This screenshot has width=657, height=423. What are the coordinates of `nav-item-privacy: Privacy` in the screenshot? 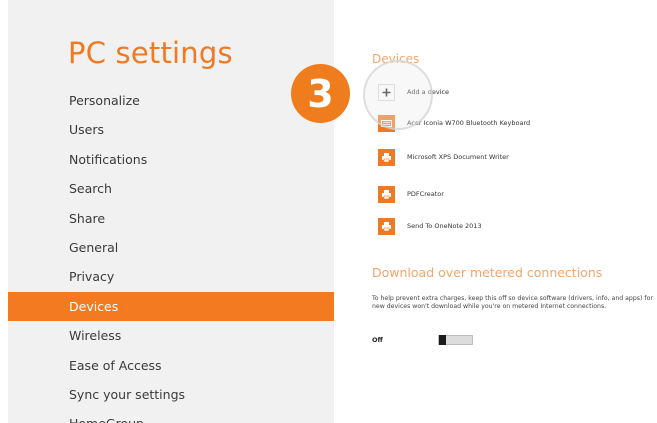 It's located at (171, 276).